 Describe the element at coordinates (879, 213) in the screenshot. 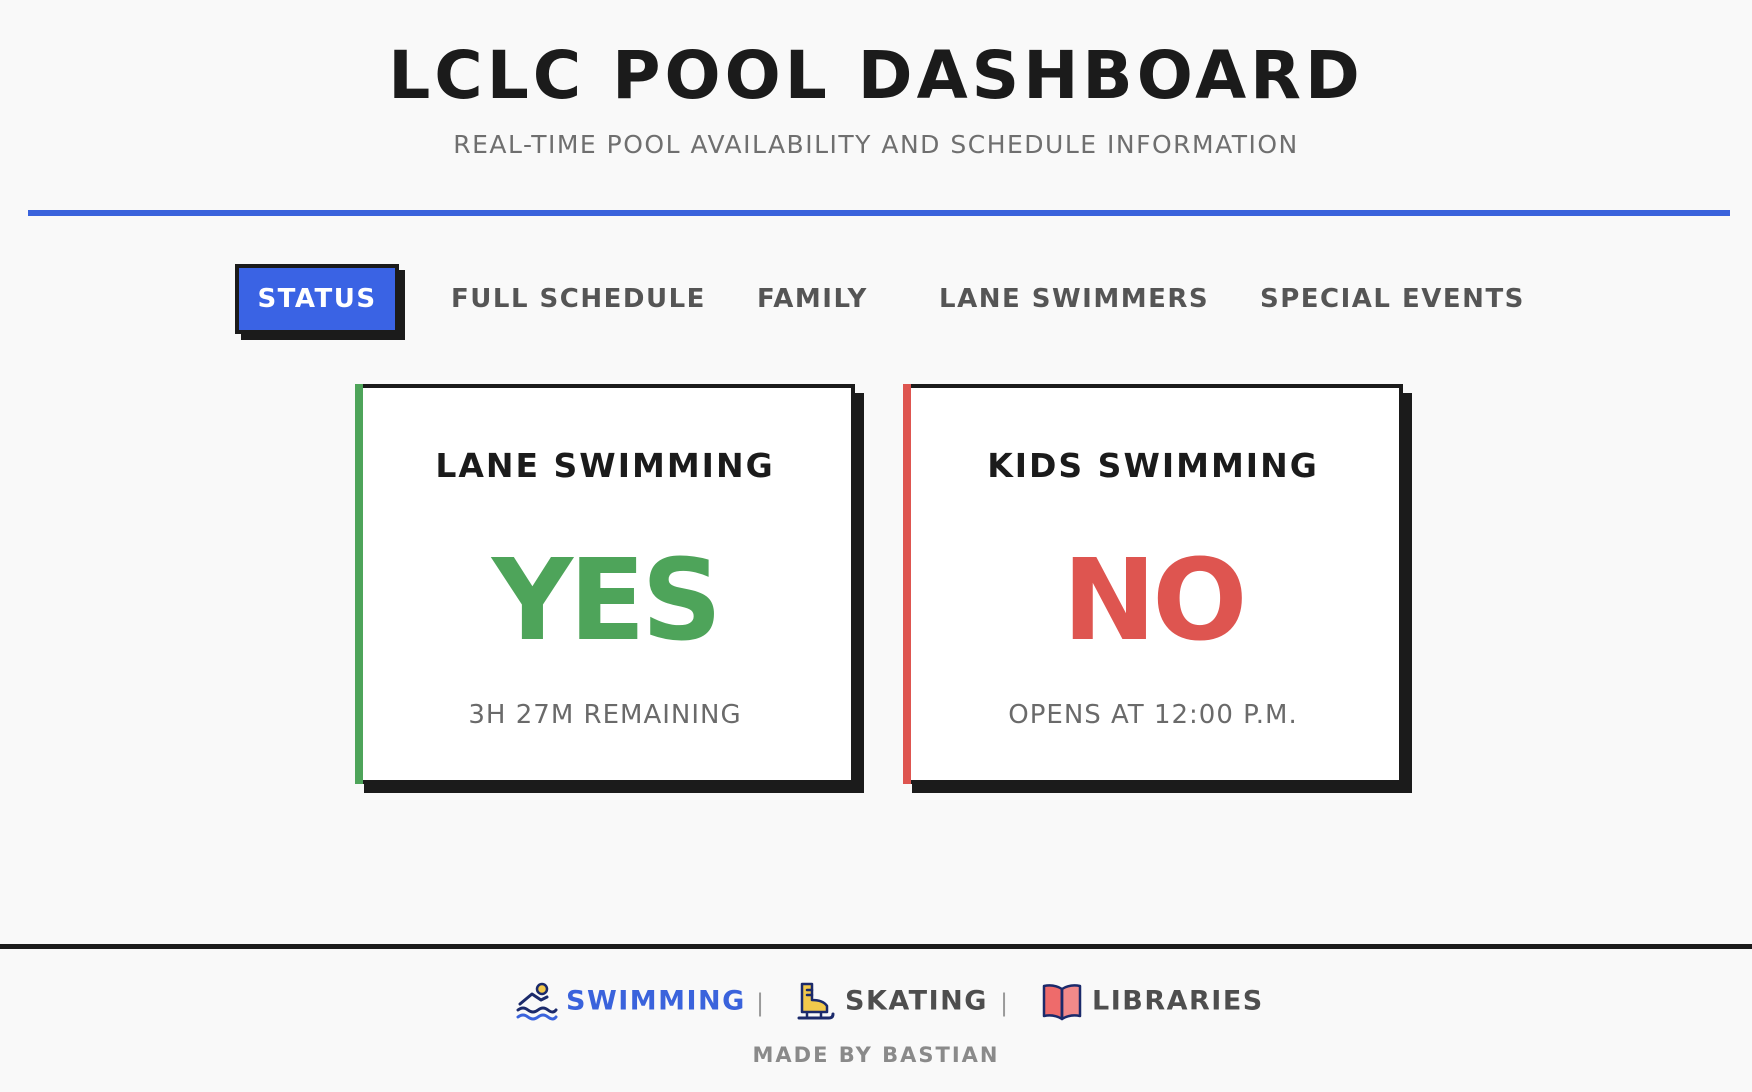

I see `header-divider` at that location.